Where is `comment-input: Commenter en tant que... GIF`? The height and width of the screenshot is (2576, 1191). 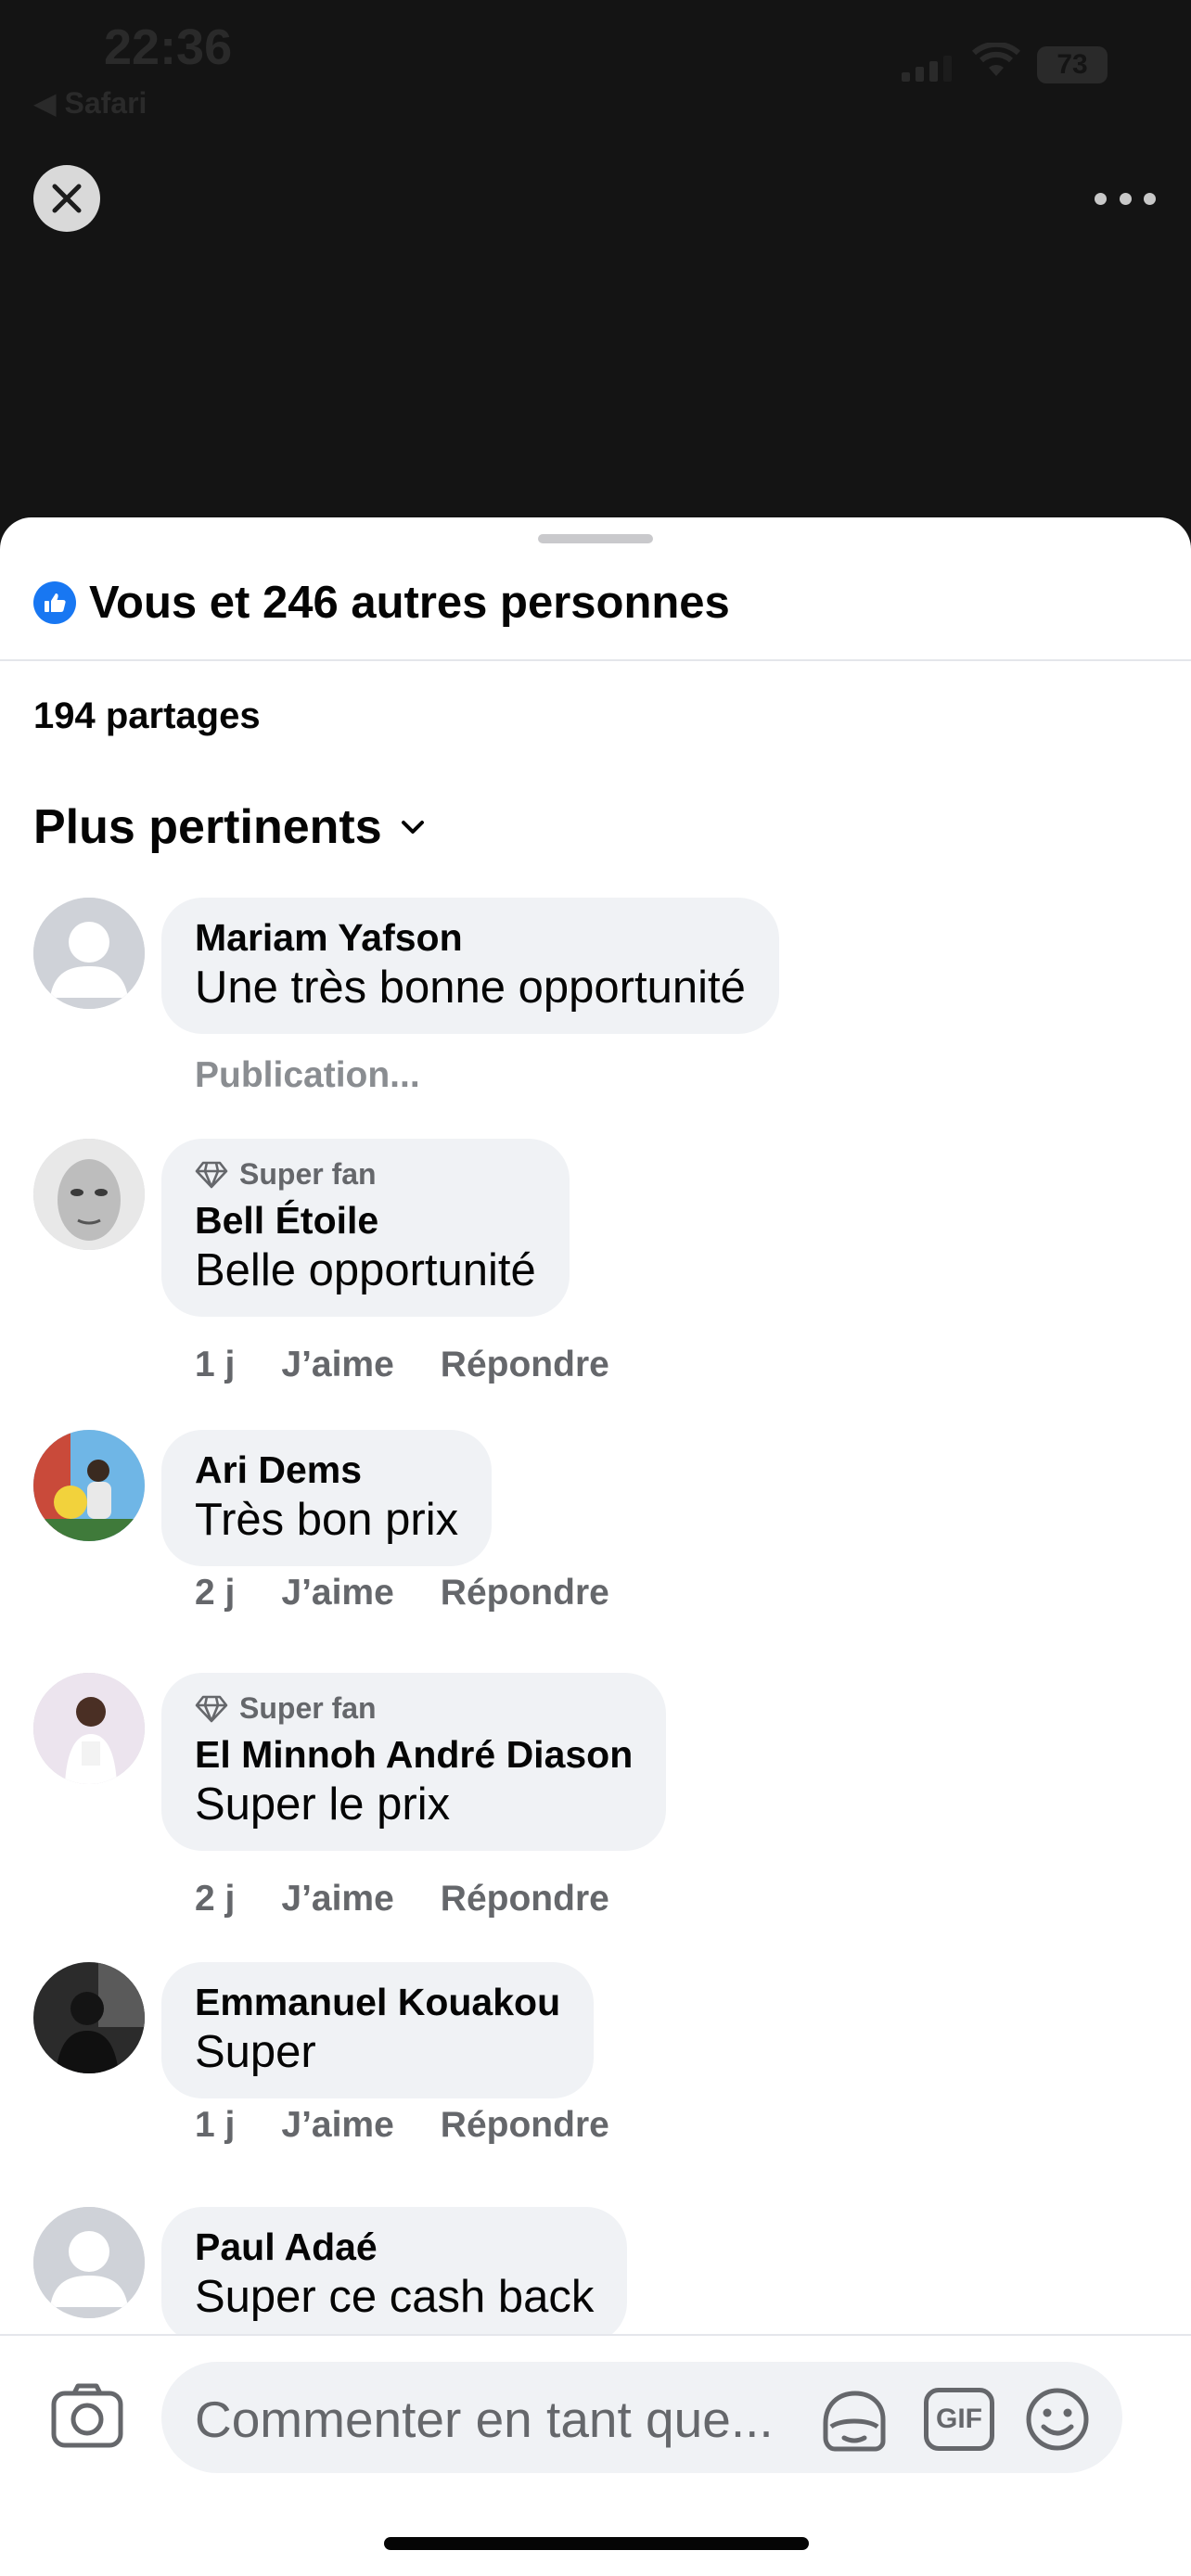
comment-input: Commenter en tant que... GIF is located at coordinates (641, 2418).